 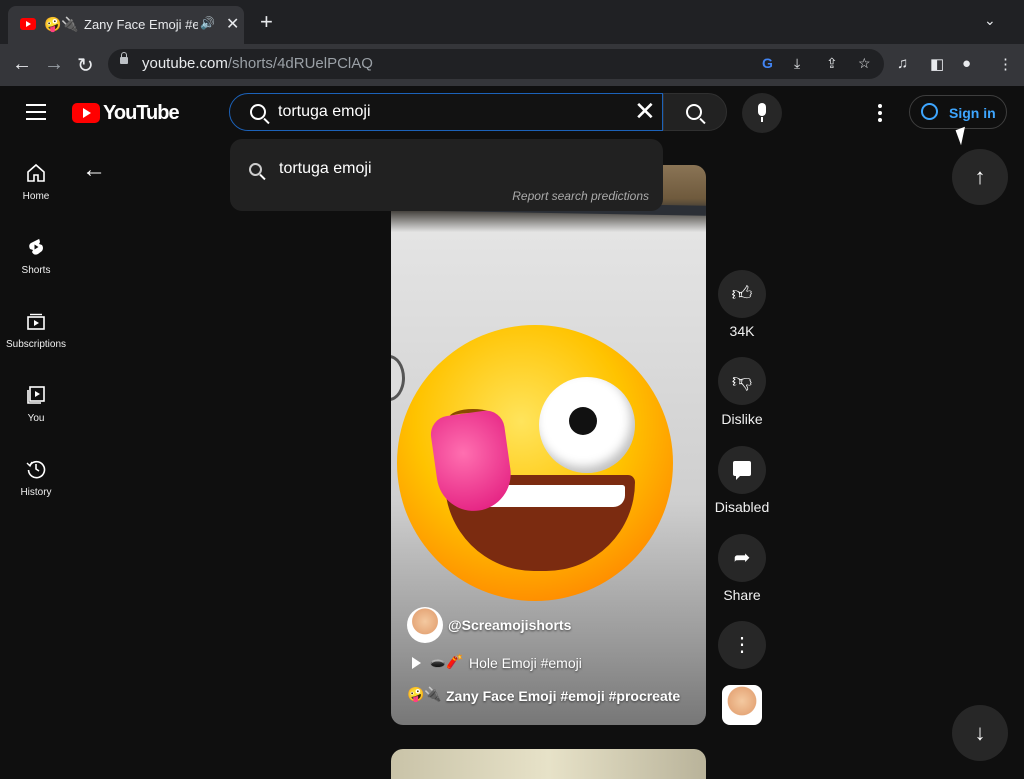 I want to click on video-title: Zany Face Emoji #emoji #procreate, so click(x=563, y=696).